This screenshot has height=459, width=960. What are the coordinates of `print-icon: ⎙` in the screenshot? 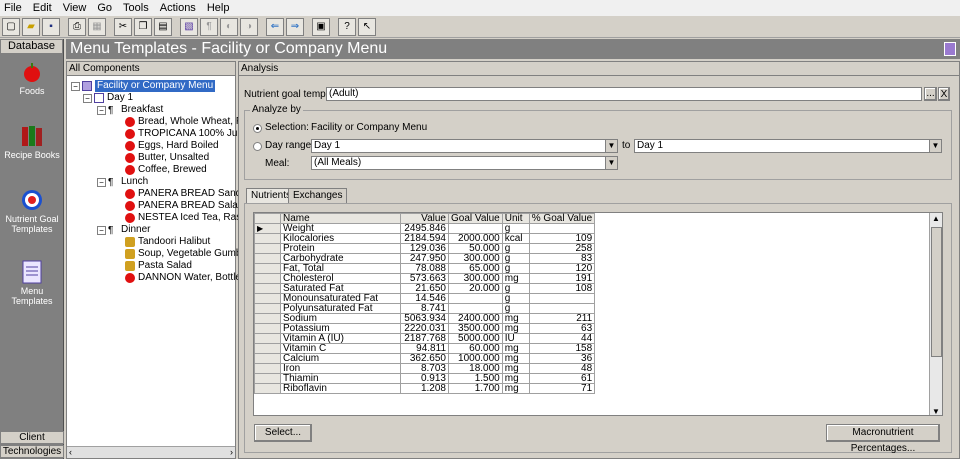 It's located at (77, 26).